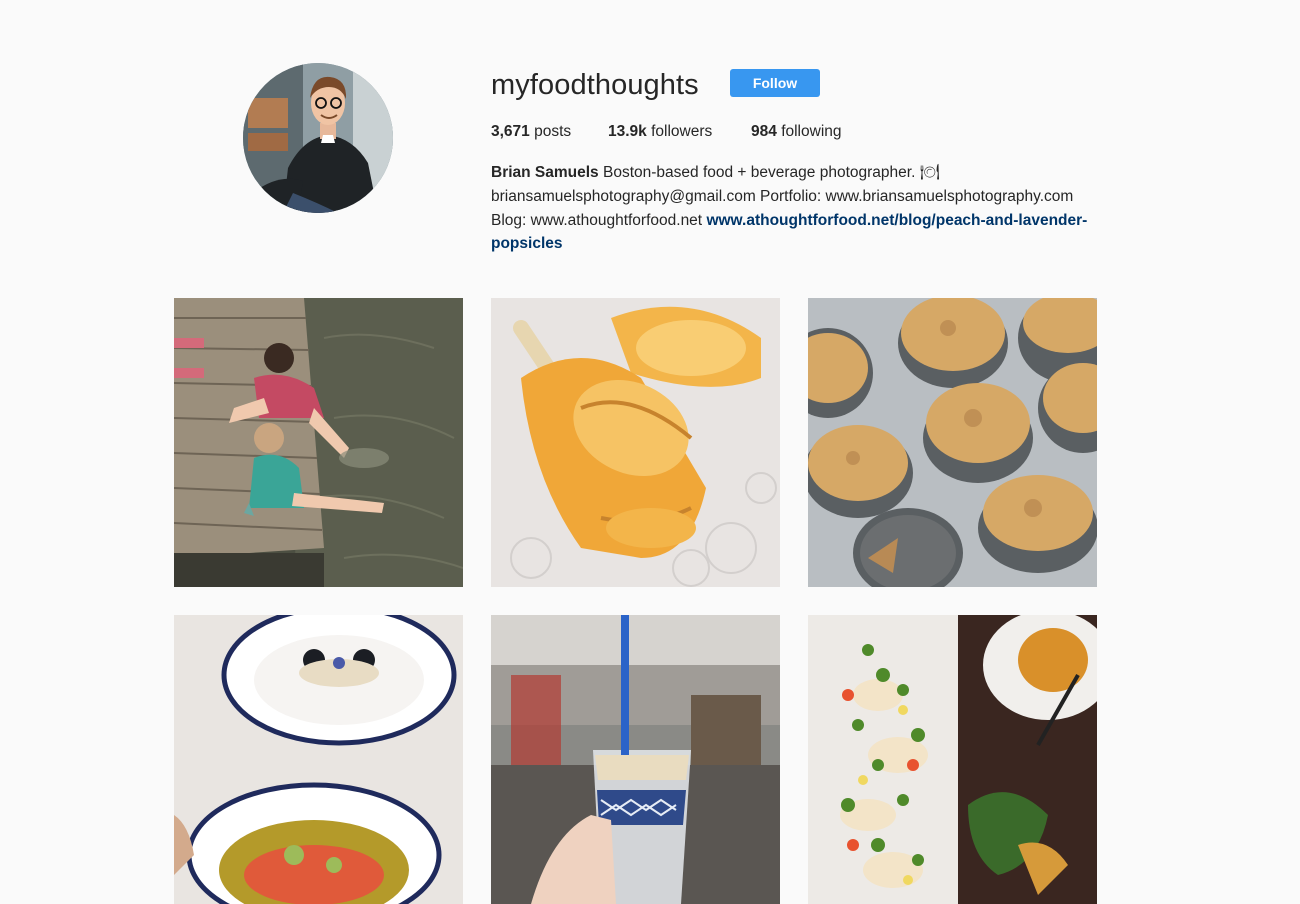 Image resolution: width=1300 pixels, height=904 pixels. I want to click on posts-stat: 3,671 posts, so click(531, 132).